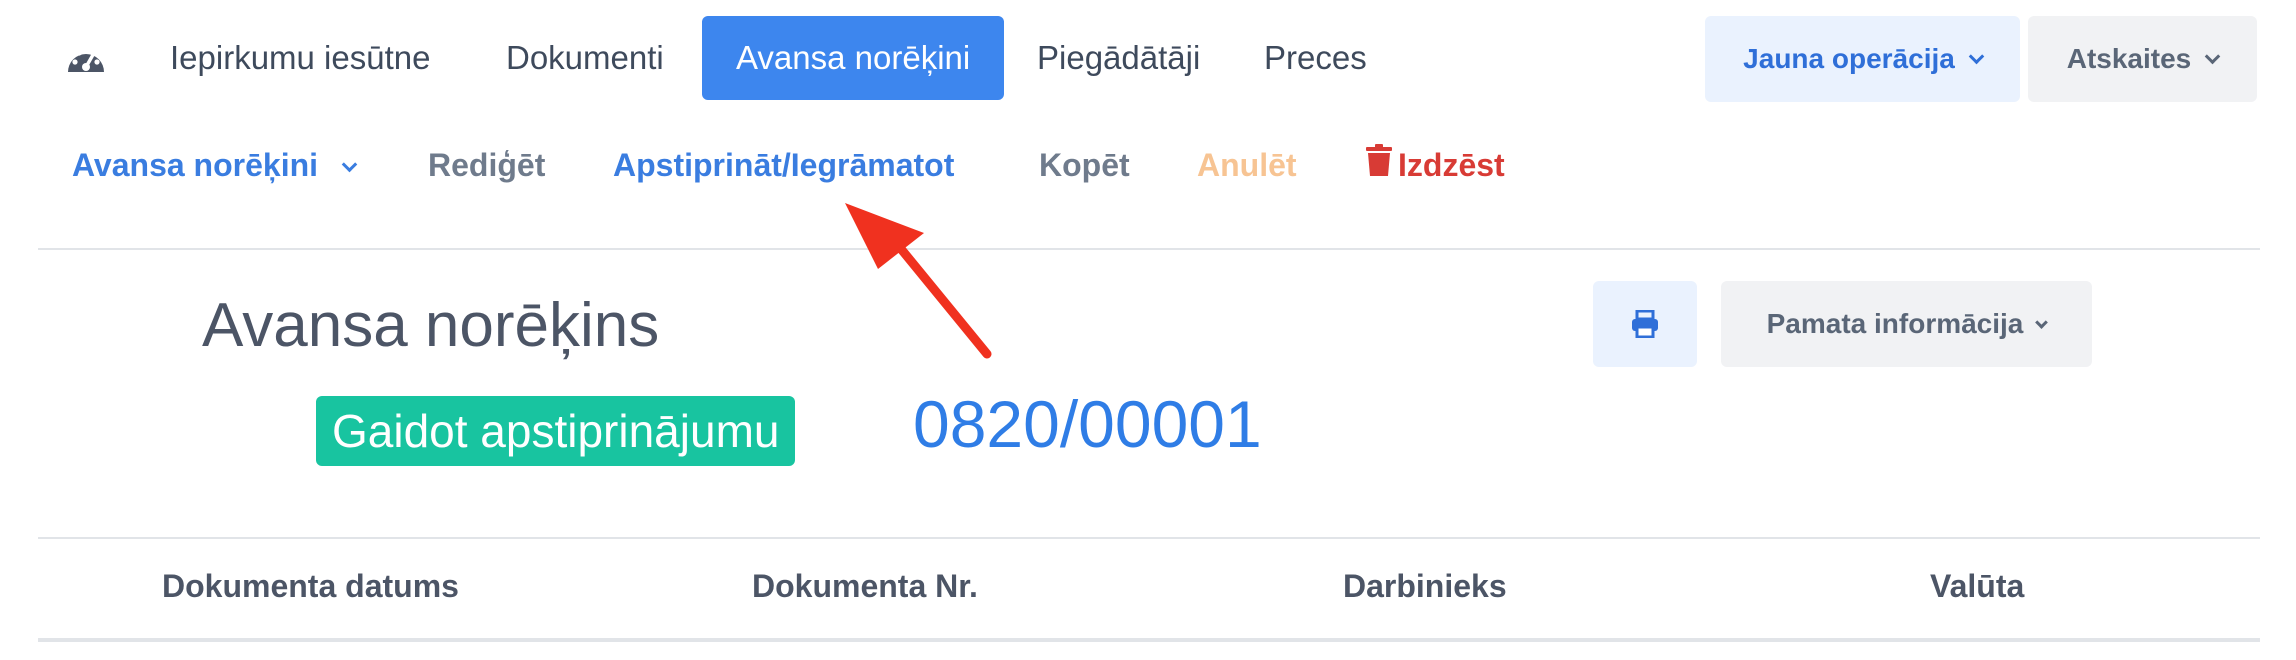  What do you see at coordinates (1895, 323) in the screenshot?
I see `basic-info-label: Pamata informācija` at bounding box center [1895, 323].